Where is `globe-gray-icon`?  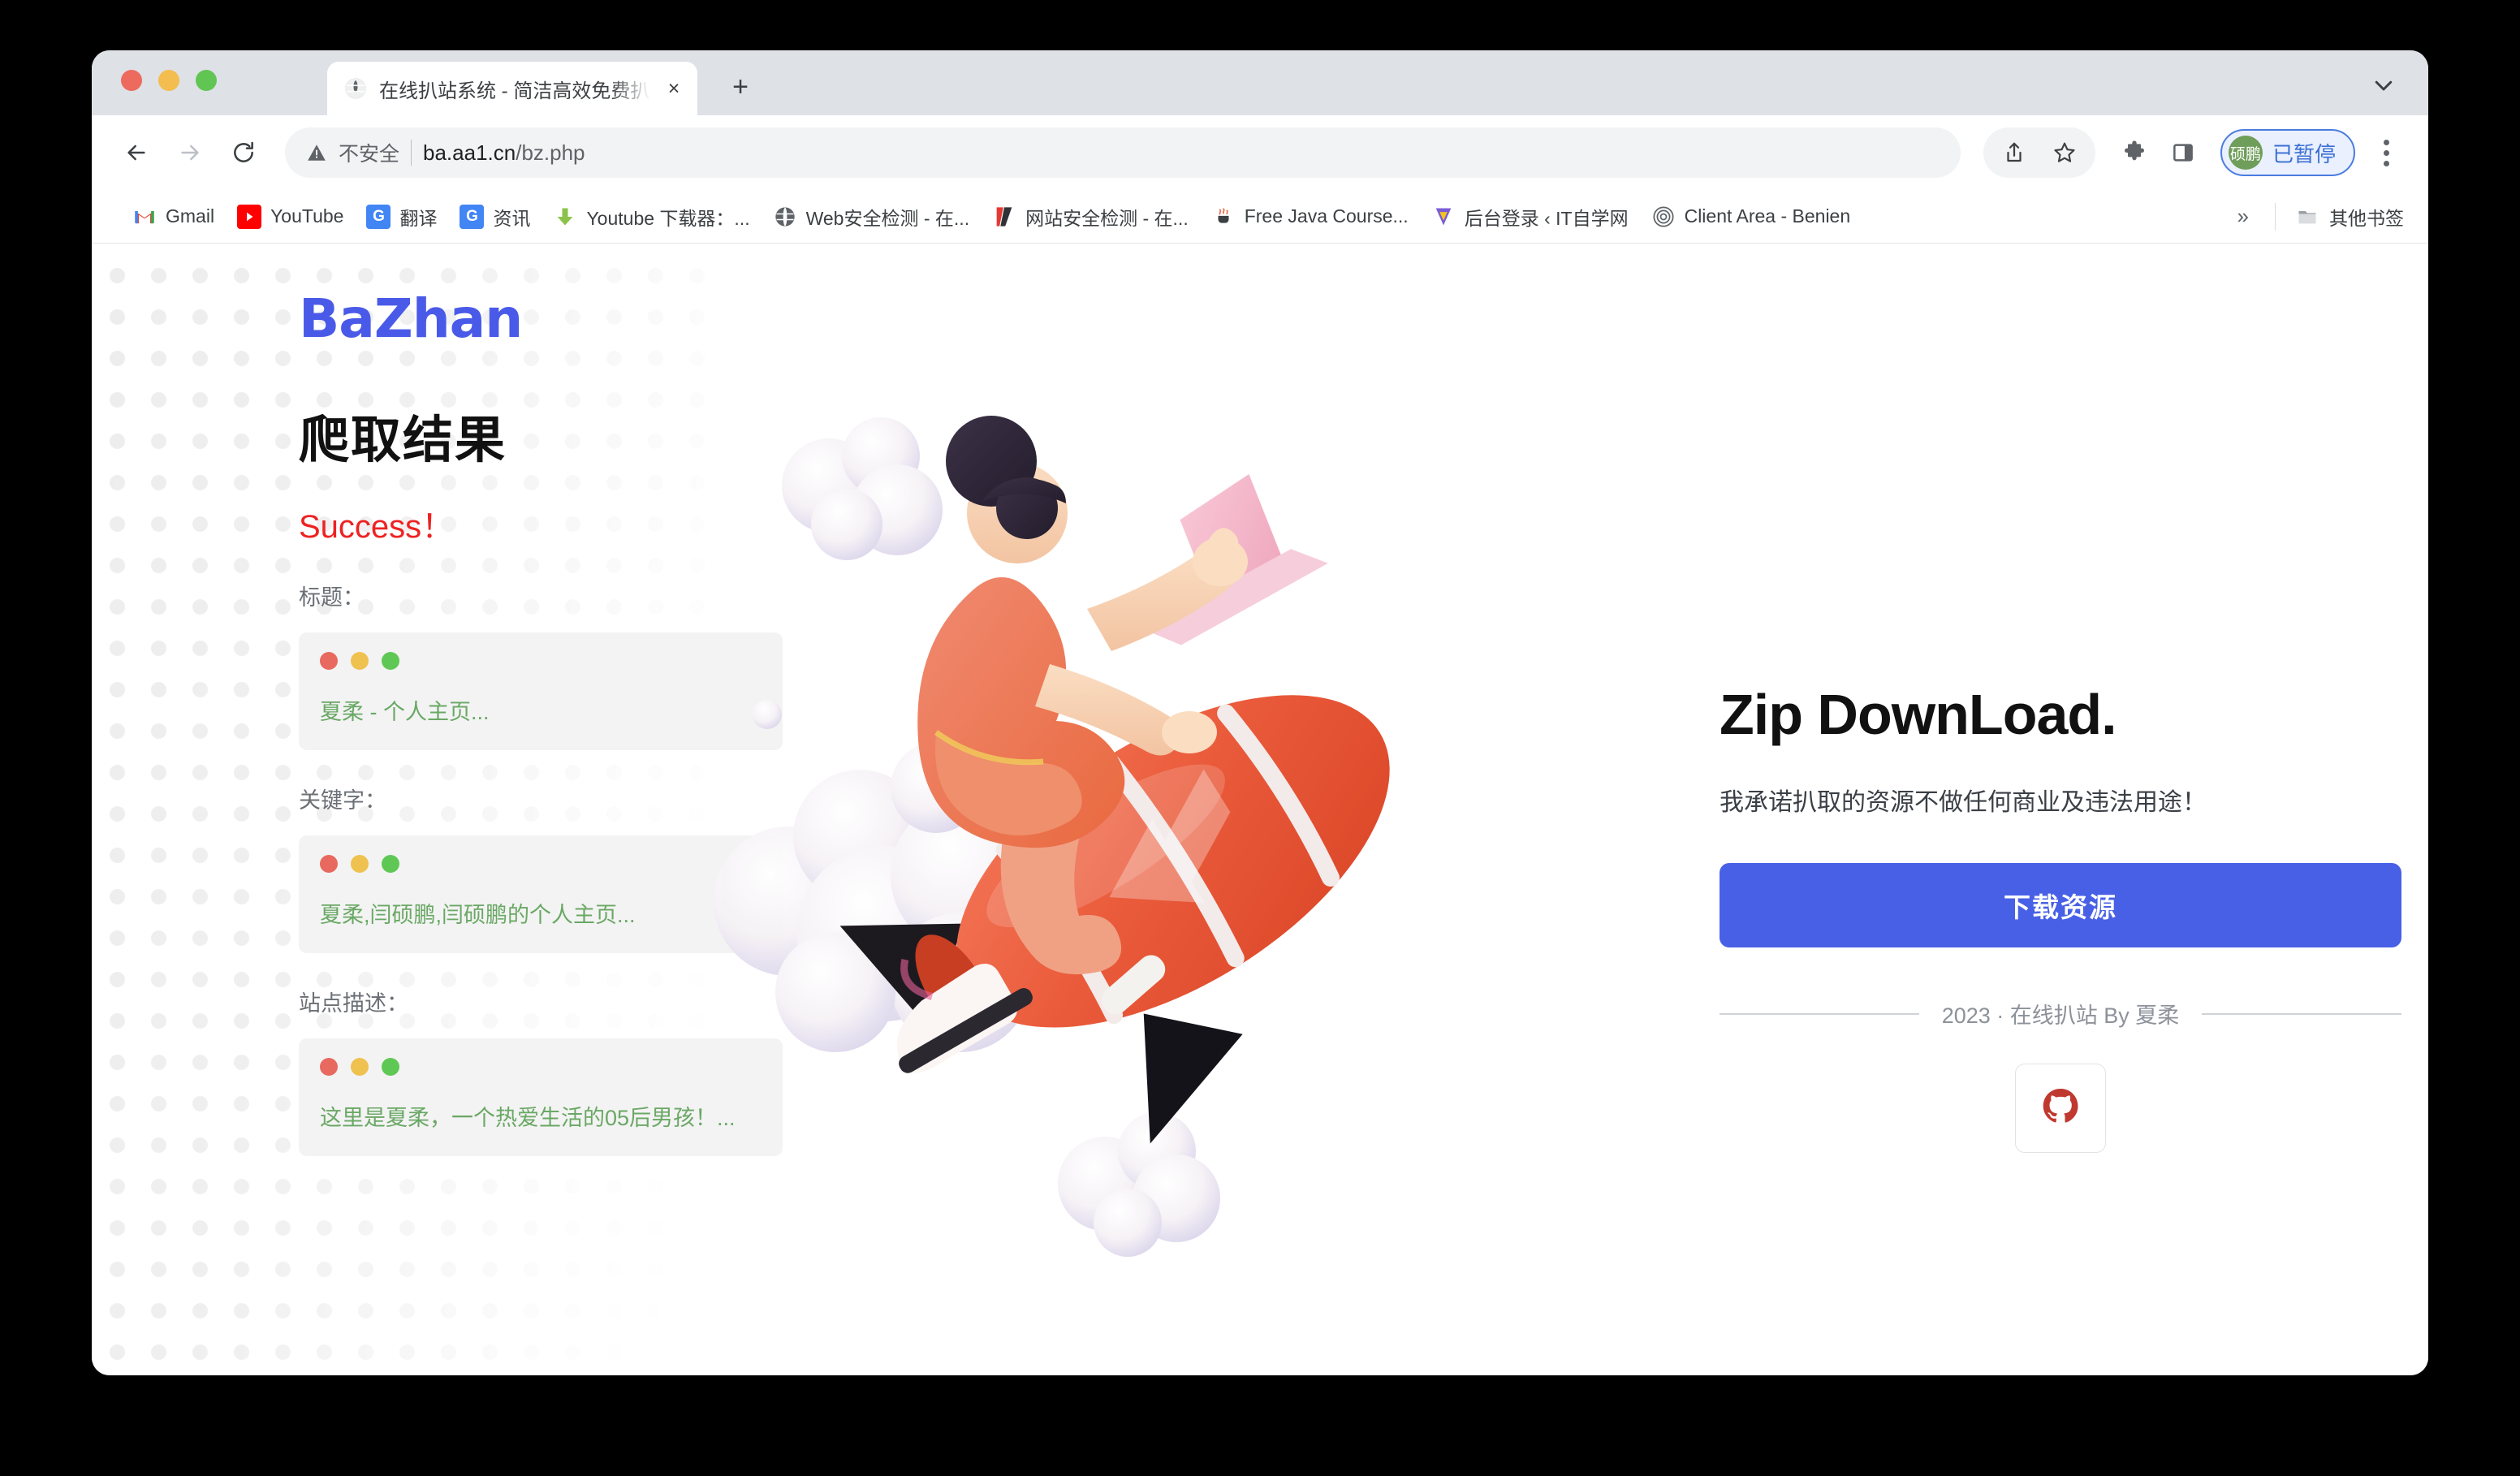 globe-gray-icon is located at coordinates (784, 217).